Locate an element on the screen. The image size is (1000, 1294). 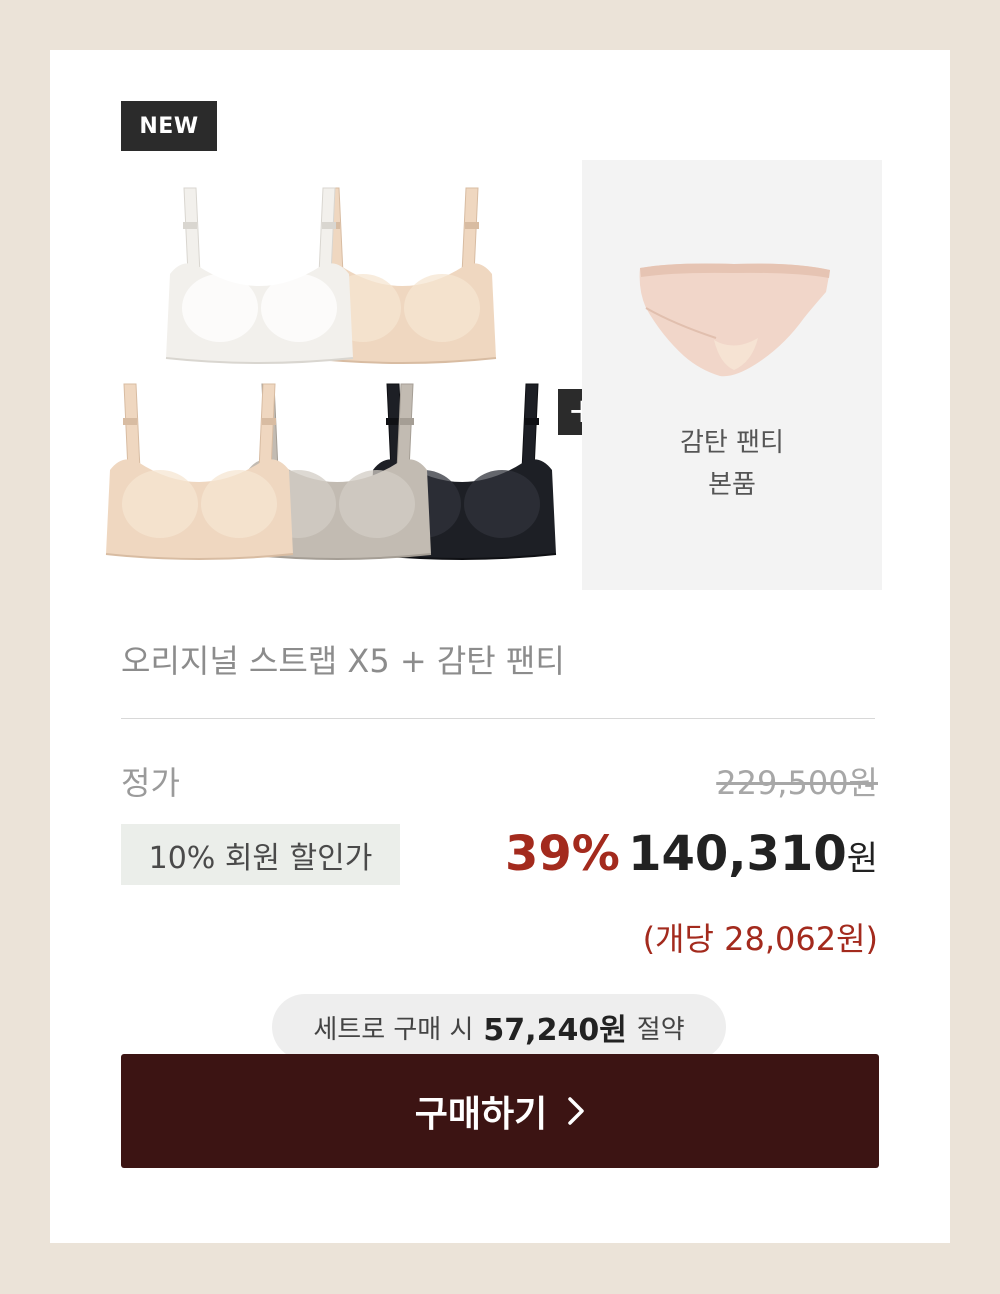
bra-beige-2-image is located at coordinates (199, 471).